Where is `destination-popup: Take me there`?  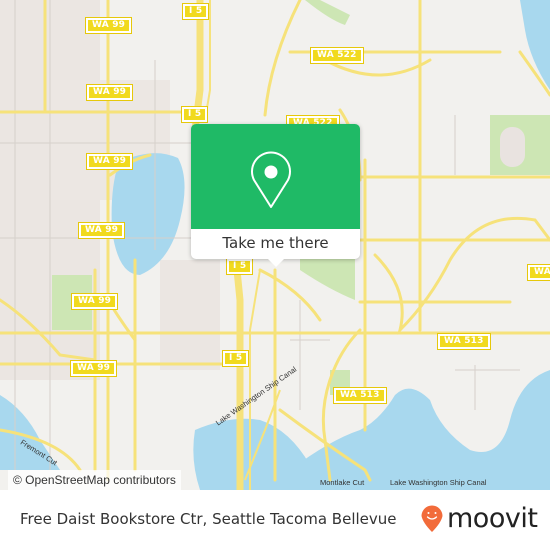
destination-popup: Take me there is located at coordinates (275, 195).